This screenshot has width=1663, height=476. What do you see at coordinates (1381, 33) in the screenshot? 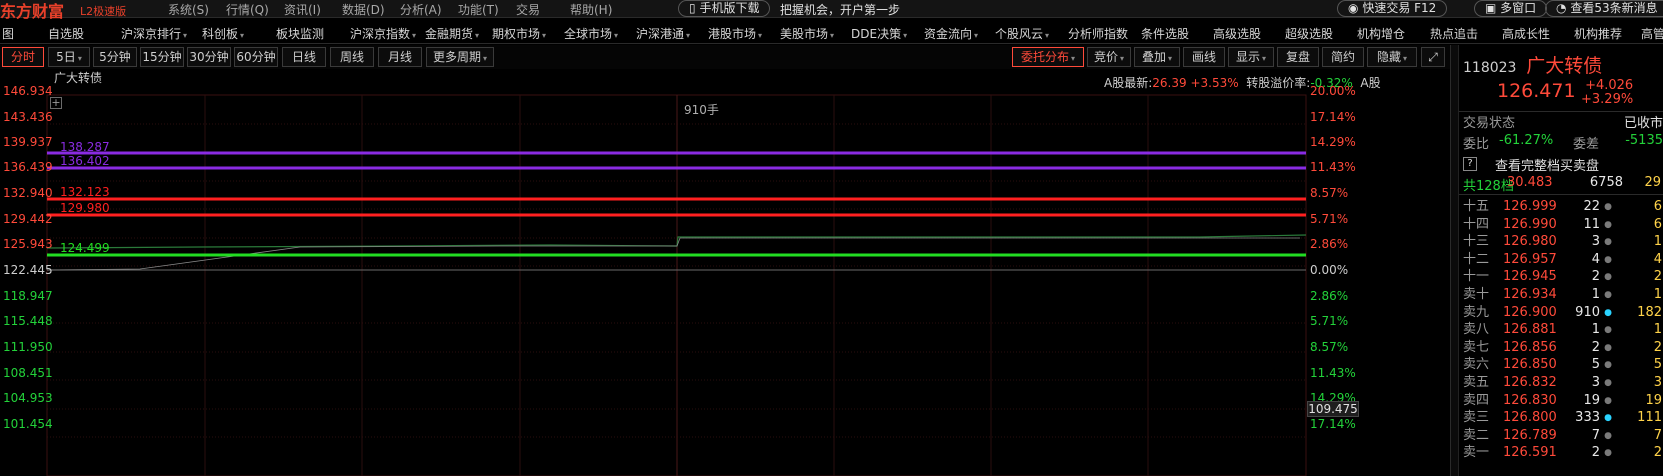
I see `nav-item-inst-increase: 机构增仓` at bounding box center [1381, 33].